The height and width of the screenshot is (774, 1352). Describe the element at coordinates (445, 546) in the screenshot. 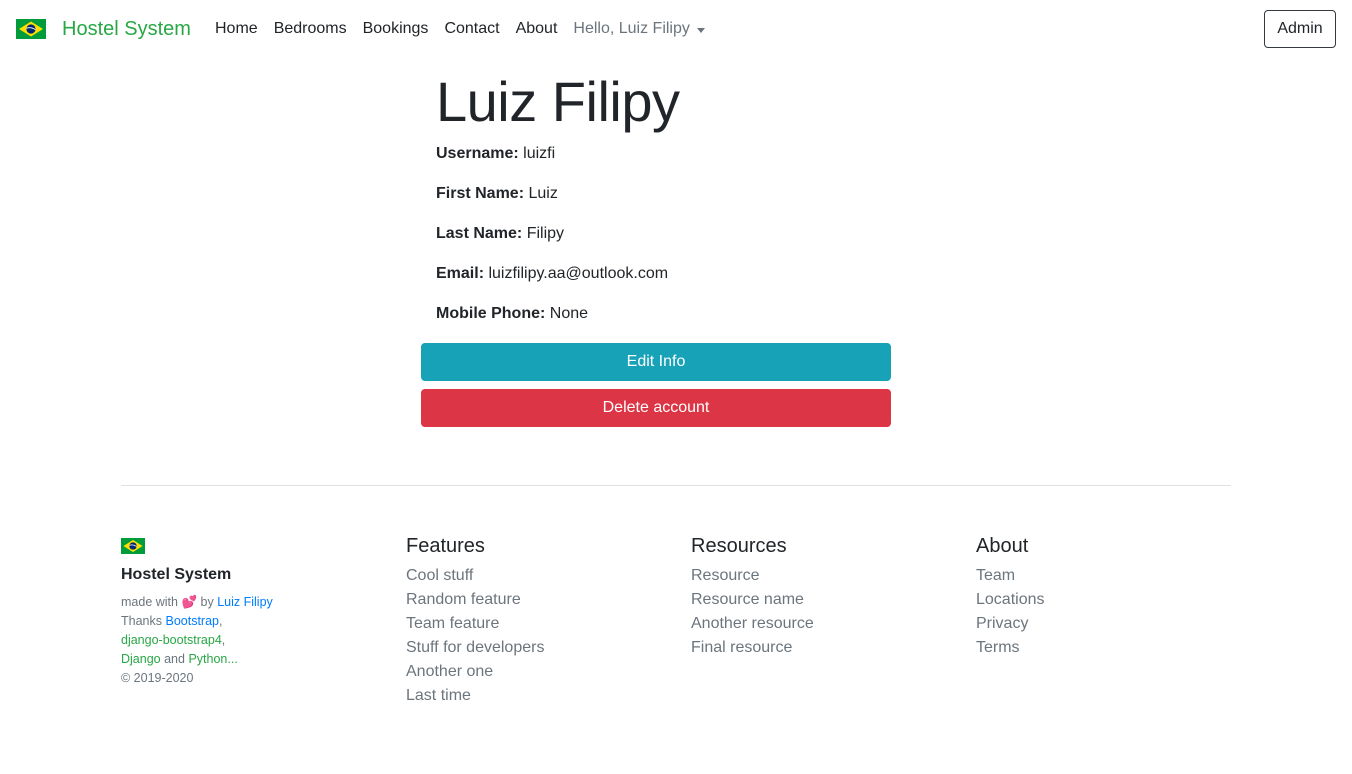

I see `features-heading: Features` at that location.